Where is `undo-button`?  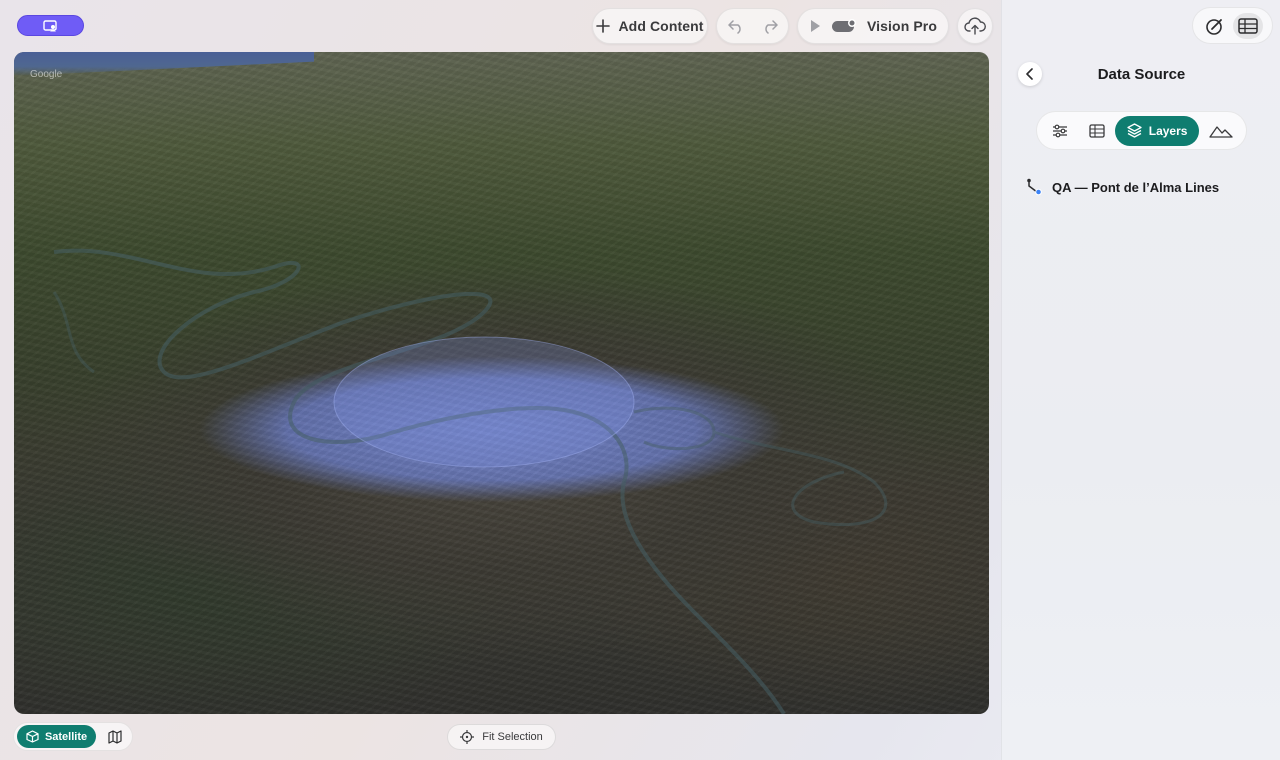 undo-button is located at coordinates (736, 26).